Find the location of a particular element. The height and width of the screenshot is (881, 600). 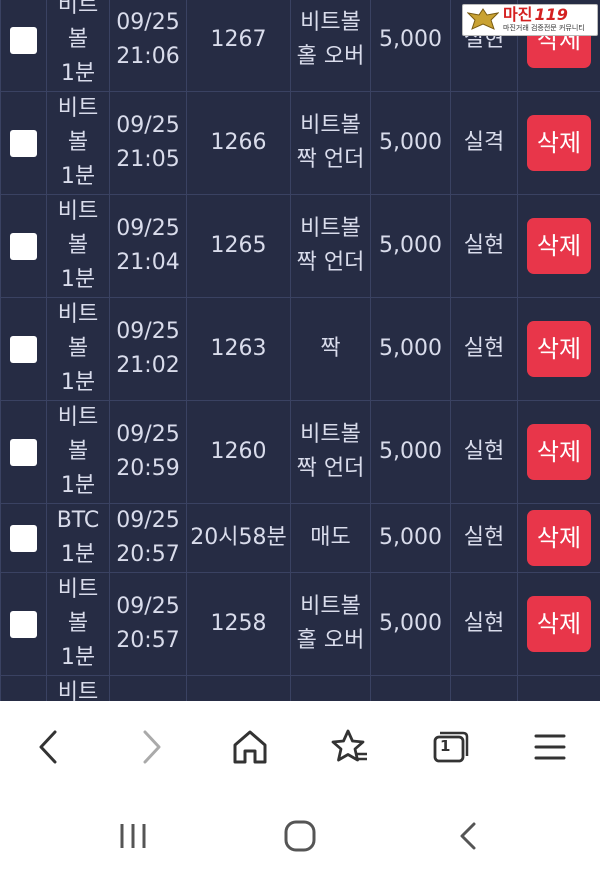

back-icon is located at coordinates (48, 747).